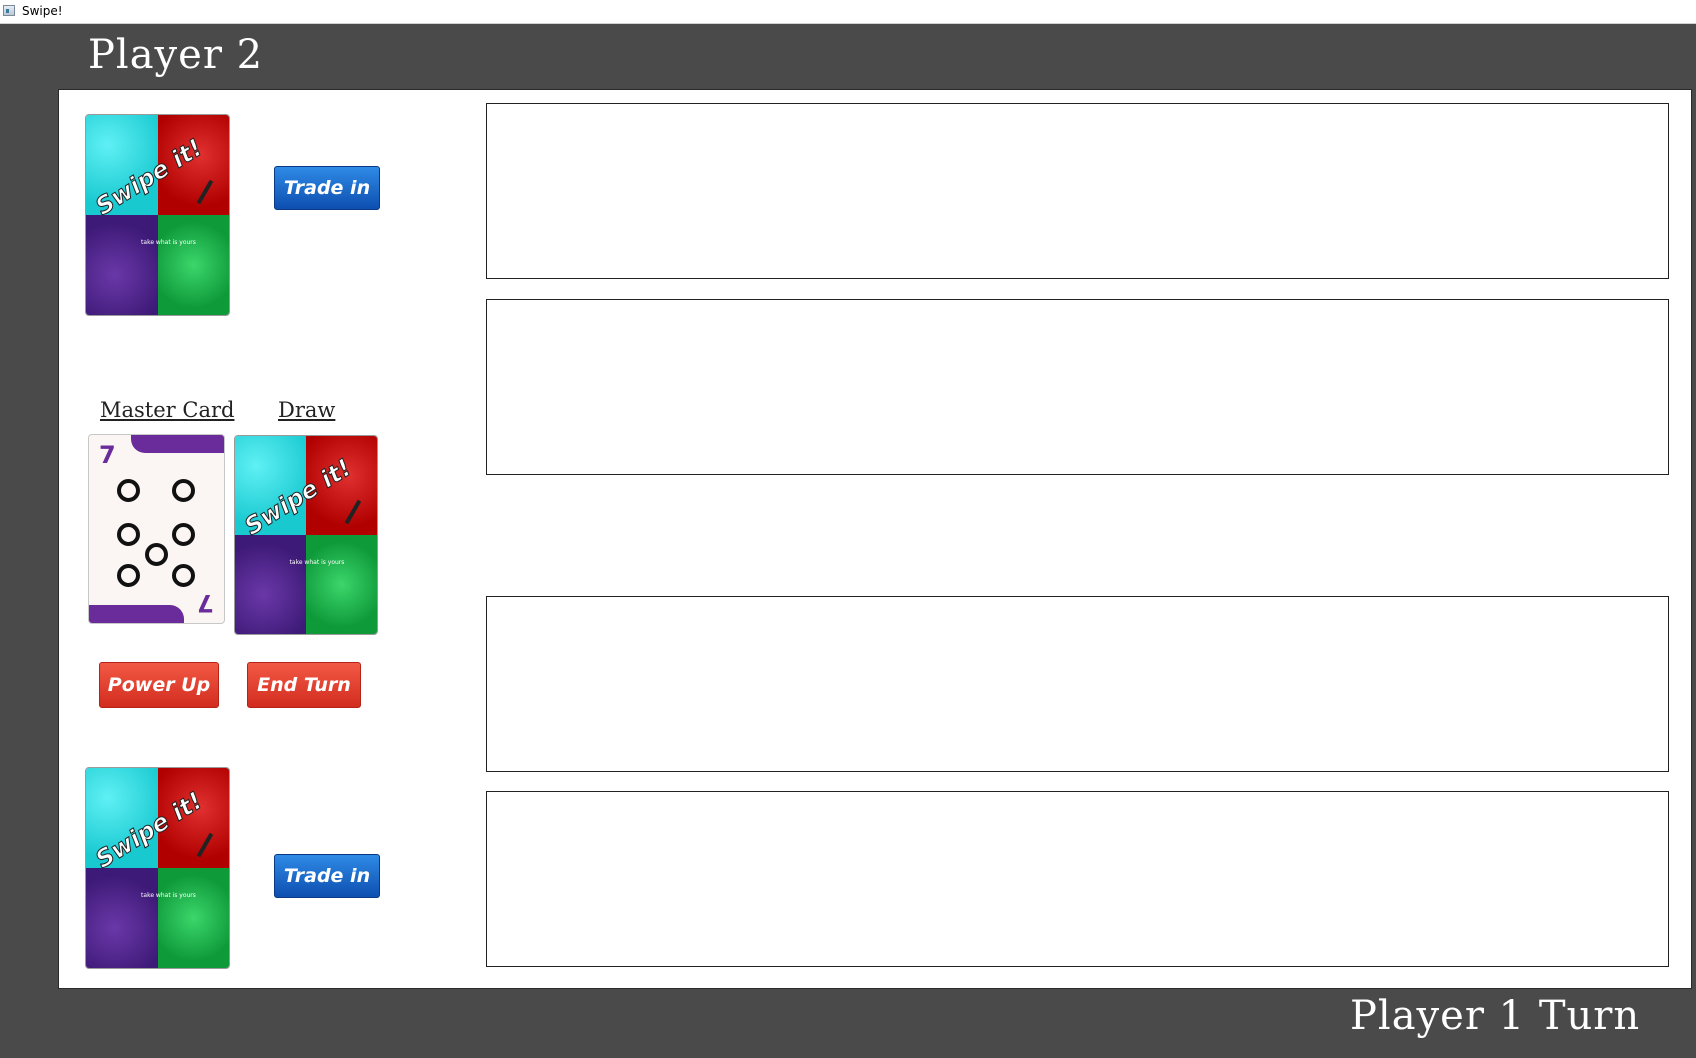  What do you see at coordinates (167, 410) in the screenshot?
I see `master-card-label: Master Card` at bounding box center [167, 410].